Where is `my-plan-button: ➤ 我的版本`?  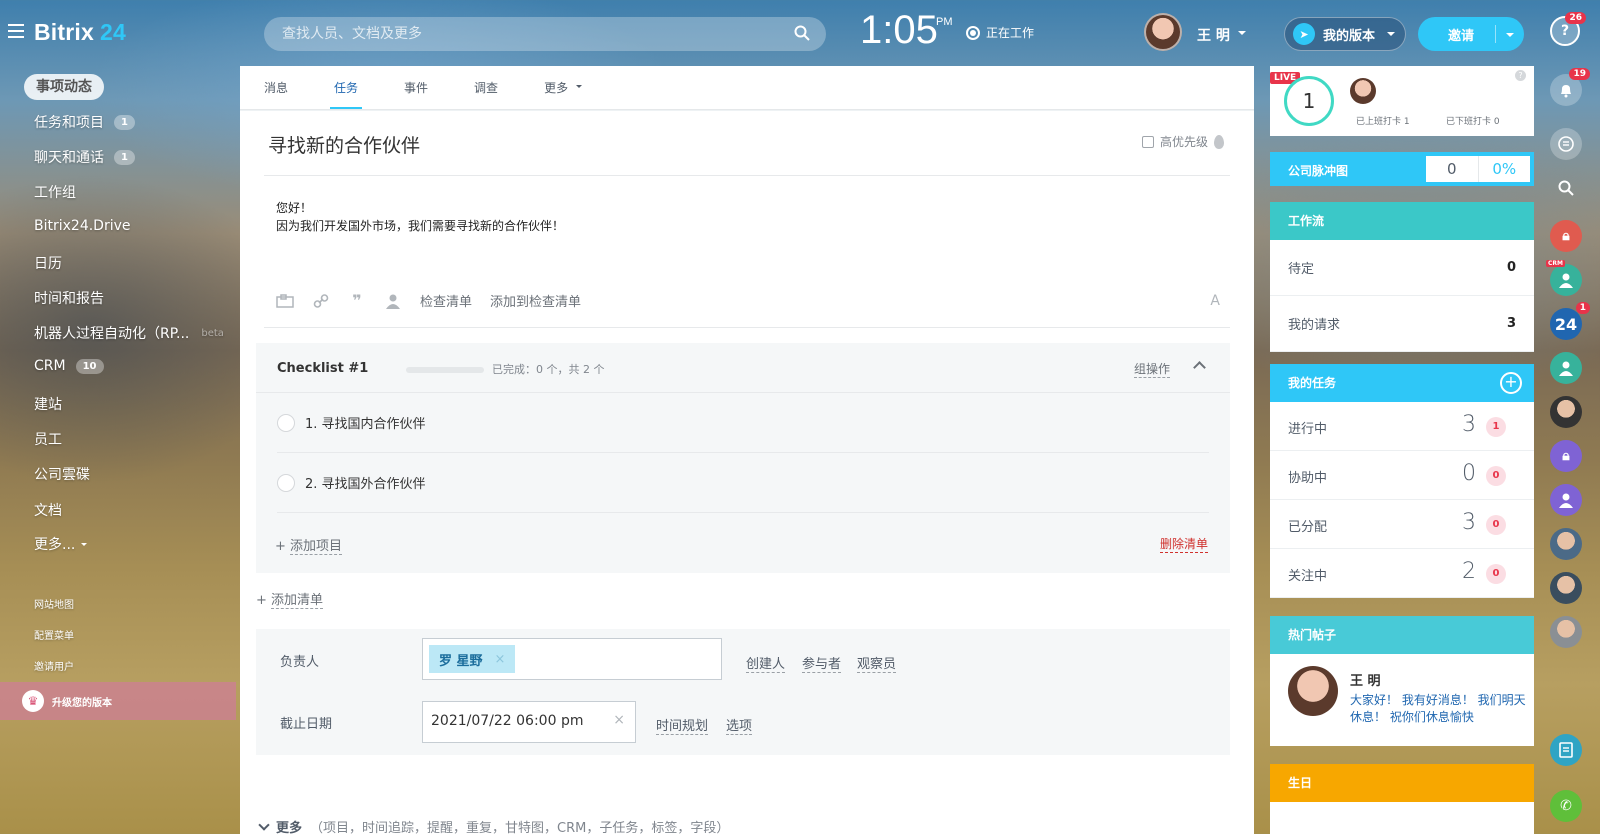 my-plan-button: ➤ 我的版本 is located at coordinates (1345, 34).